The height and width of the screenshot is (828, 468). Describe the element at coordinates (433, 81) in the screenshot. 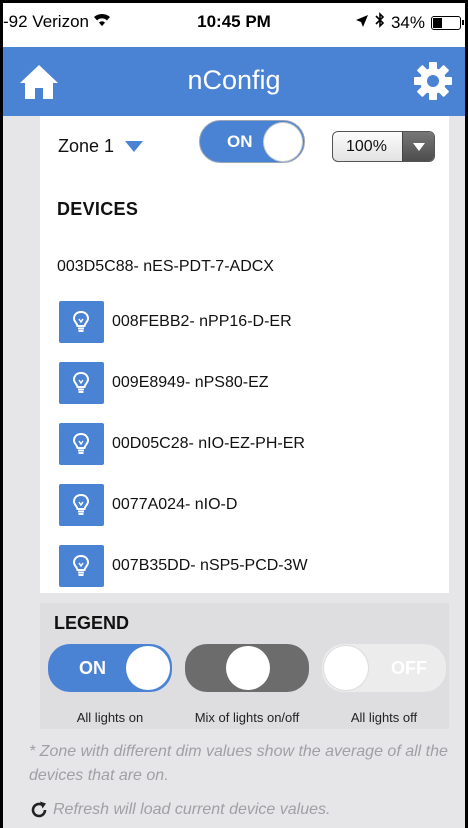

I see `gear-icon` at that location.